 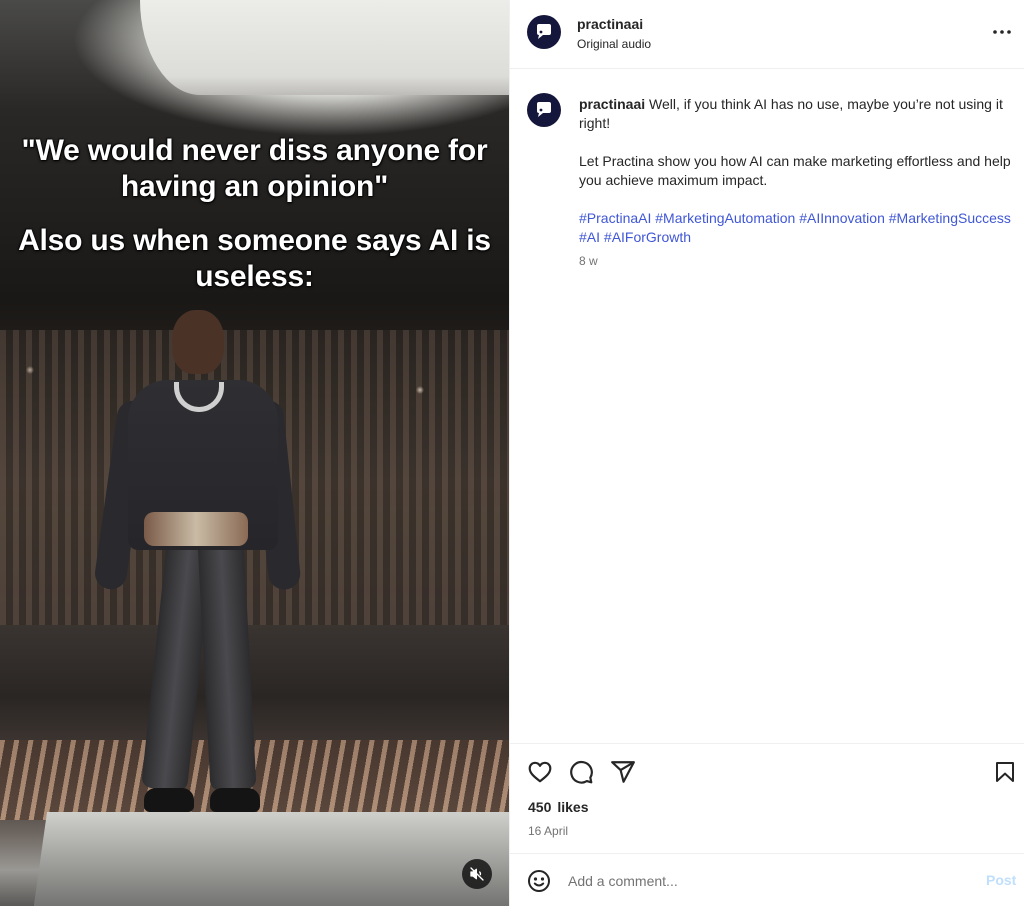 What do you see at coordinates (610, 24) in the screenshot?
I see `header-username: practinaai` at bounding box center [610, 24].